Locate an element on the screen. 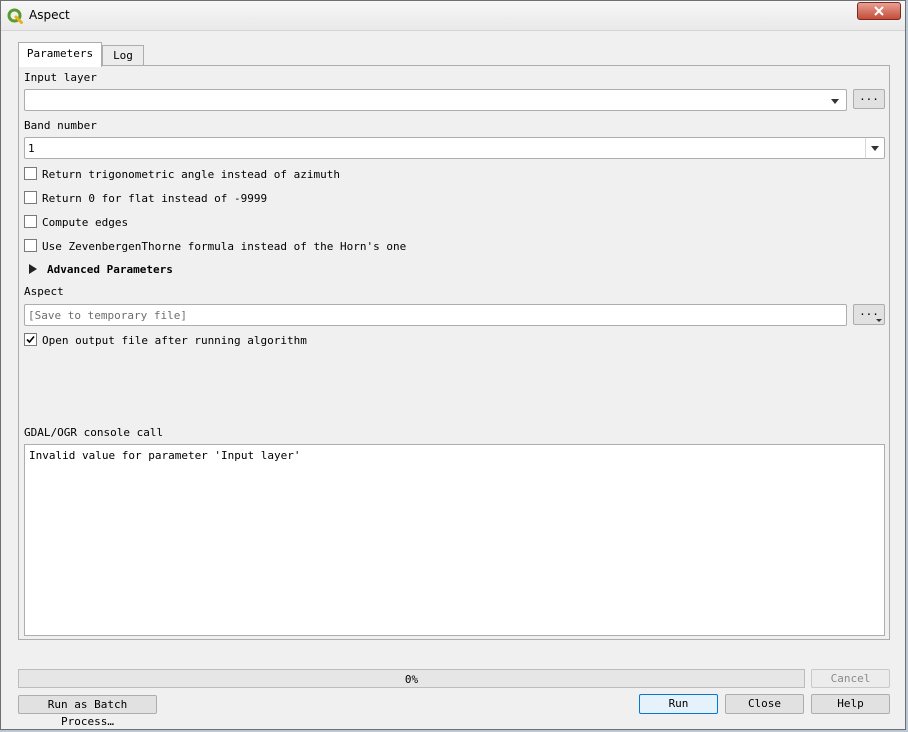 The image size is (908, 732). run-button: Run is located at coordinates (678, 704).